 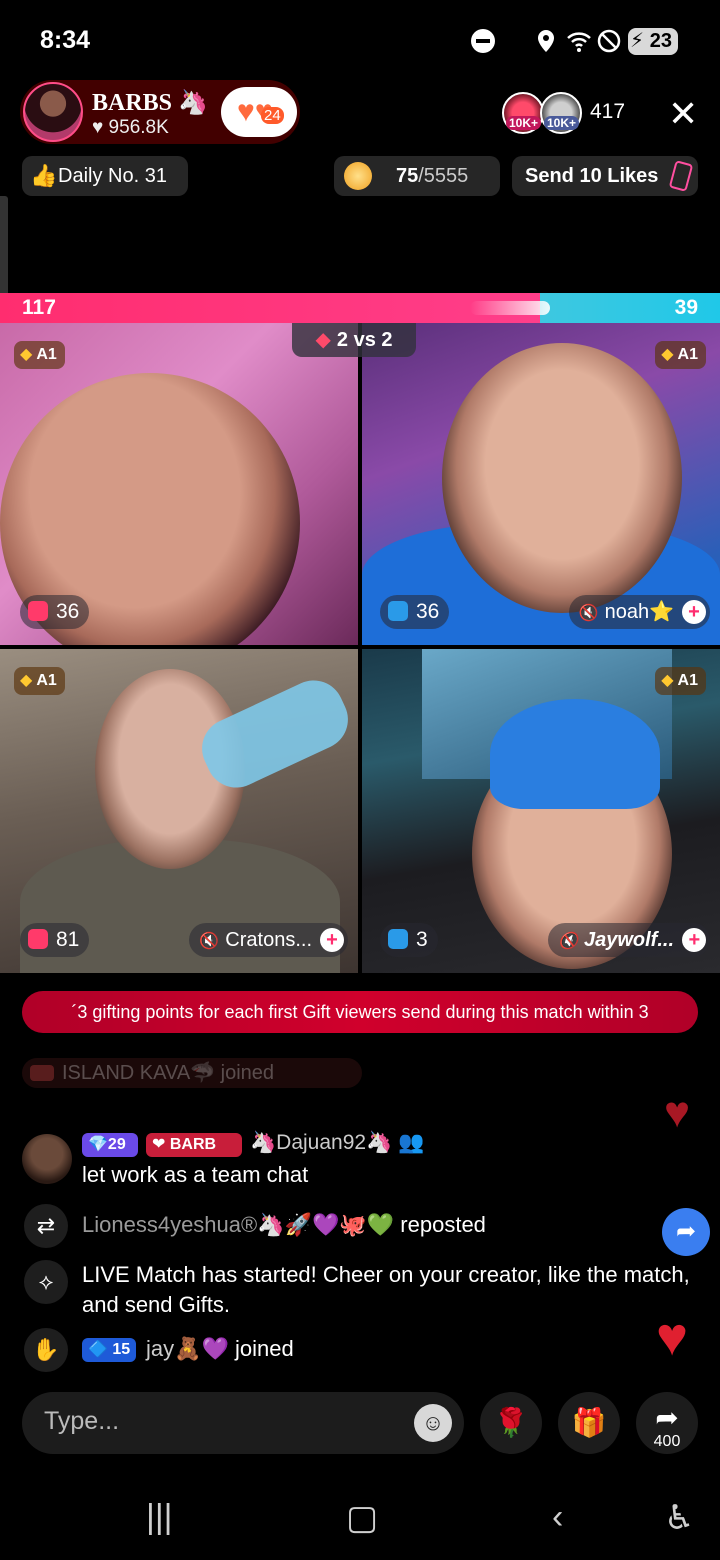 I want to click on share-count: 400, so click(x=667, y=1441).